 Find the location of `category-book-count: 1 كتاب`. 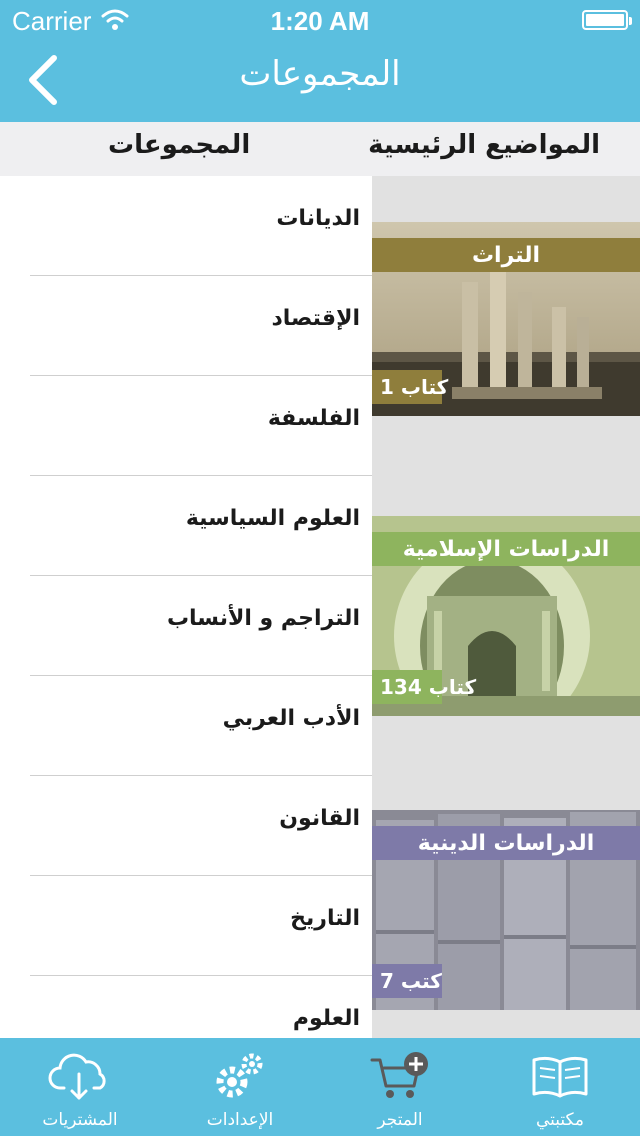

category-book-count: 1 كتاب is located at coordinates (410, 387).